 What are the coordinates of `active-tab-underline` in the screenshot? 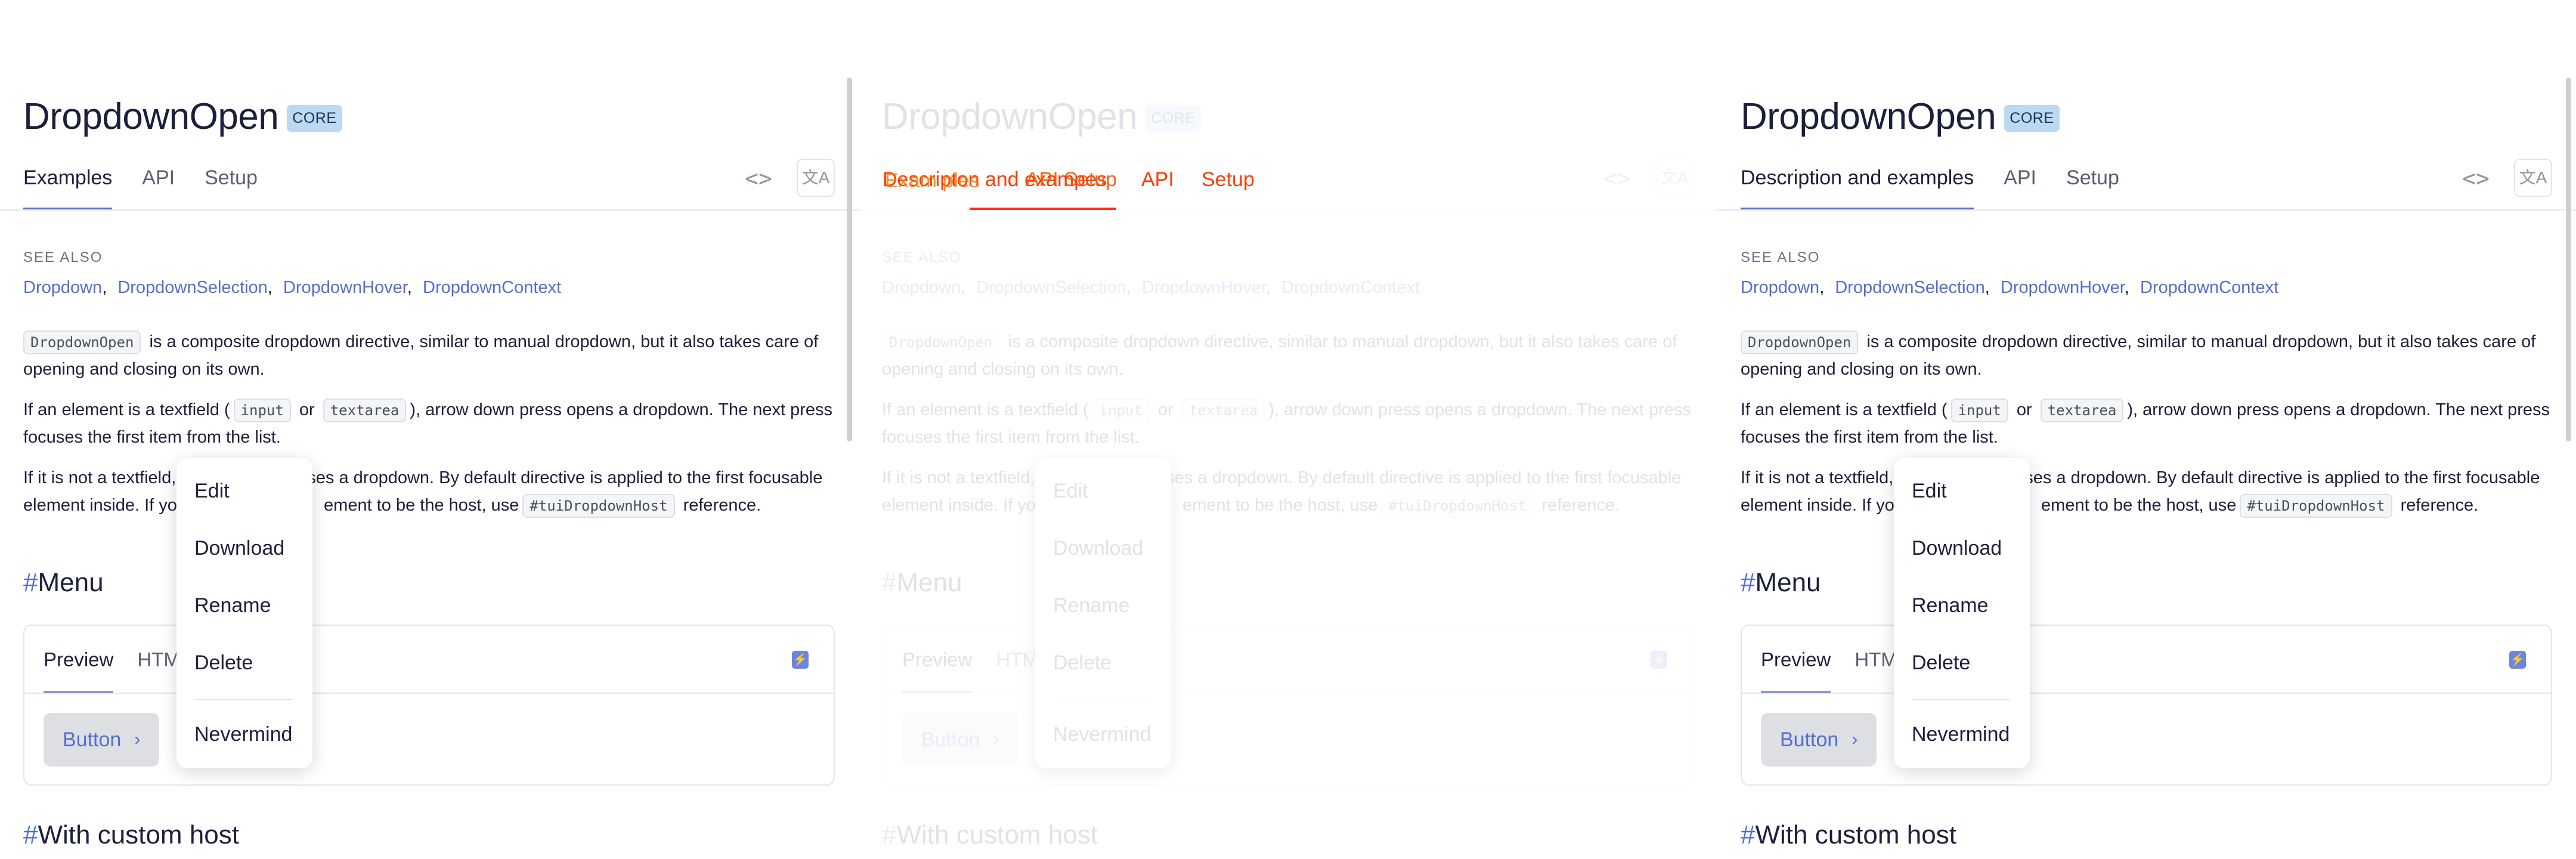 It's located at (1043, 209).